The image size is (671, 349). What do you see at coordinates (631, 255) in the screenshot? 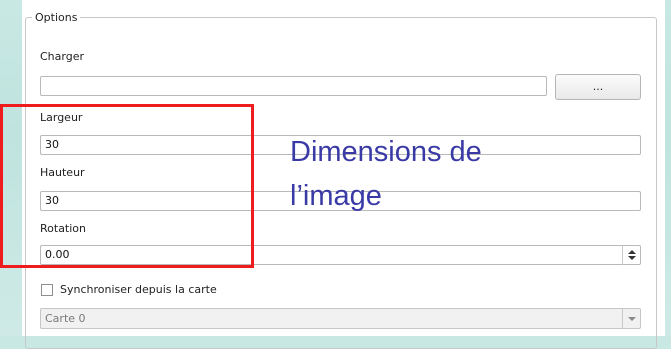
I see `rotation-stepper` at bounding box center [631, 255].